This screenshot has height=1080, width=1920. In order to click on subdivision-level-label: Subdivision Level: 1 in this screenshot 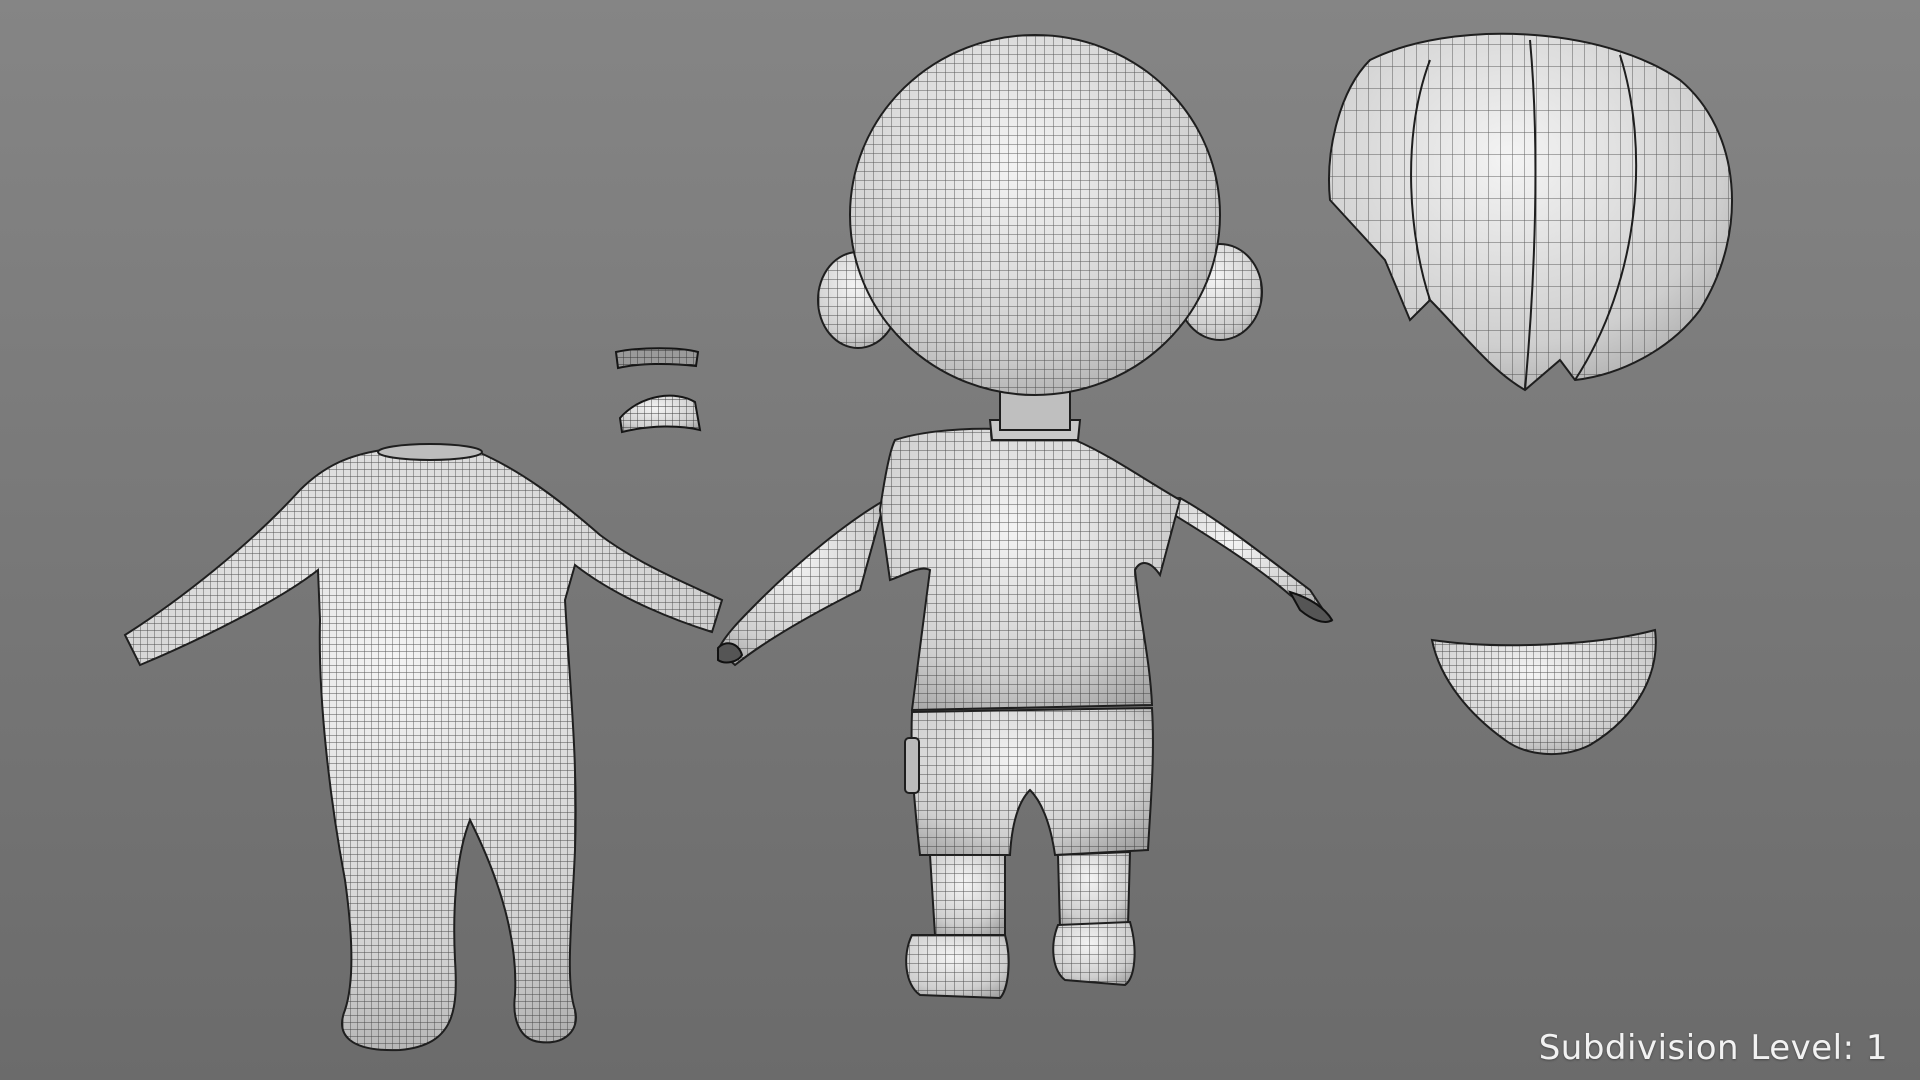, I will do `click(1713, 1048)`.